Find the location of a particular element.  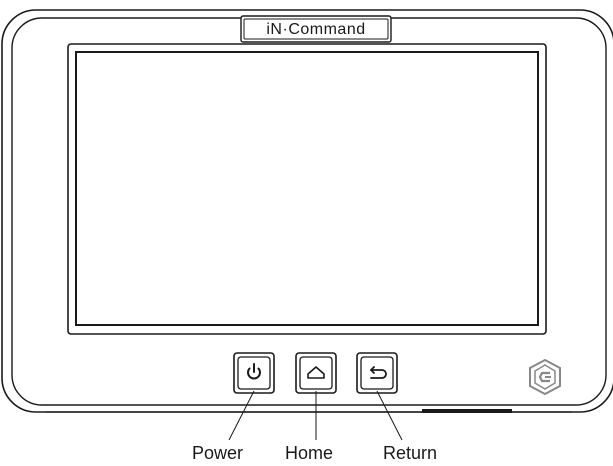

return-callout-label: Return is located at coordinates (410, 453).